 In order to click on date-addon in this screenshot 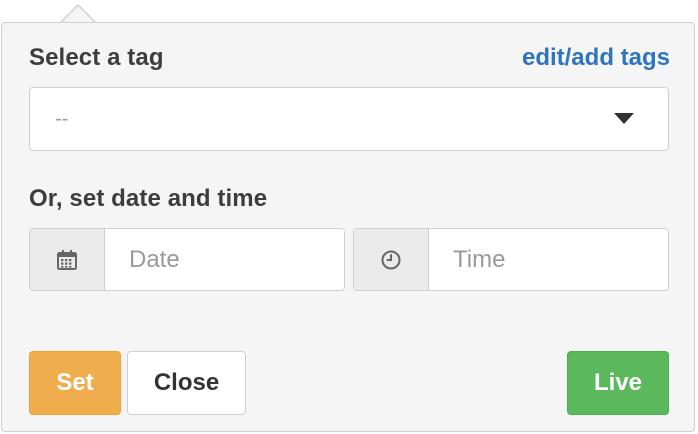, I will do `click(67, 259)`.